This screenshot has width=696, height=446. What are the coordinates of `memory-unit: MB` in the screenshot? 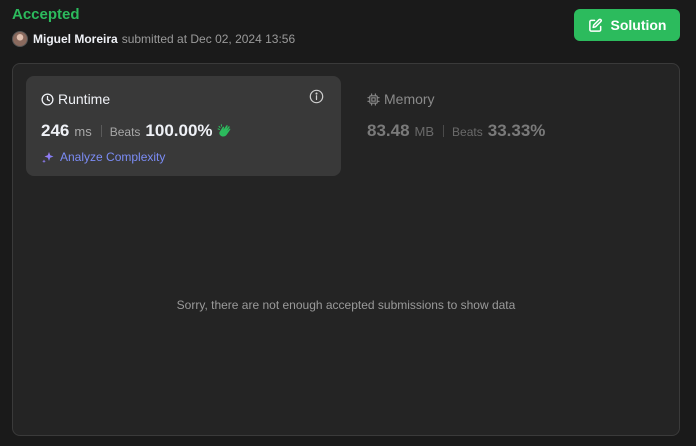 It's located at (424, 131).